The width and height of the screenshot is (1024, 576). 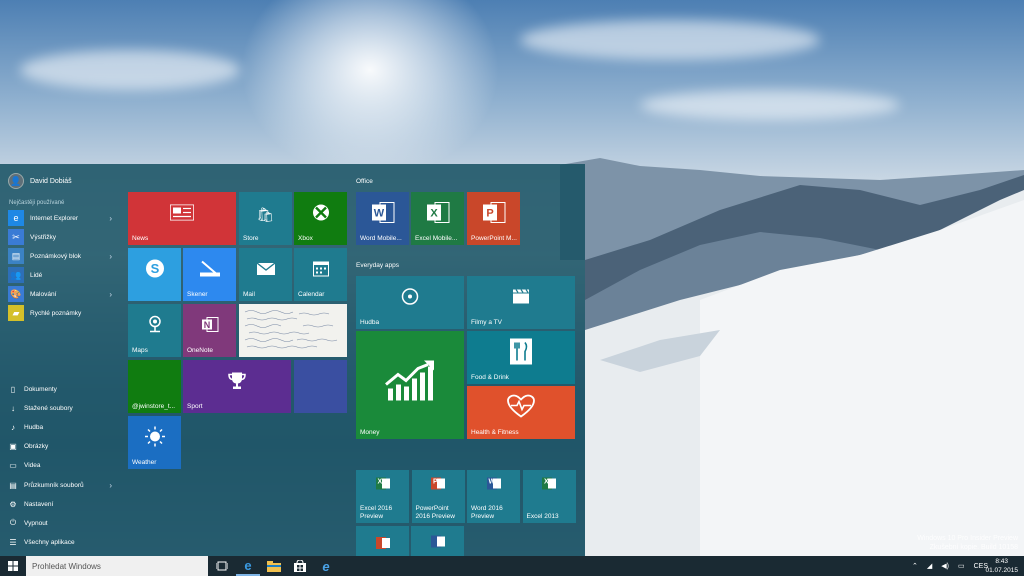 What do you see at coordinates (200, 350) in the screenshot?
I see `tile-label: OneNote` at bounding box center [200, 350].